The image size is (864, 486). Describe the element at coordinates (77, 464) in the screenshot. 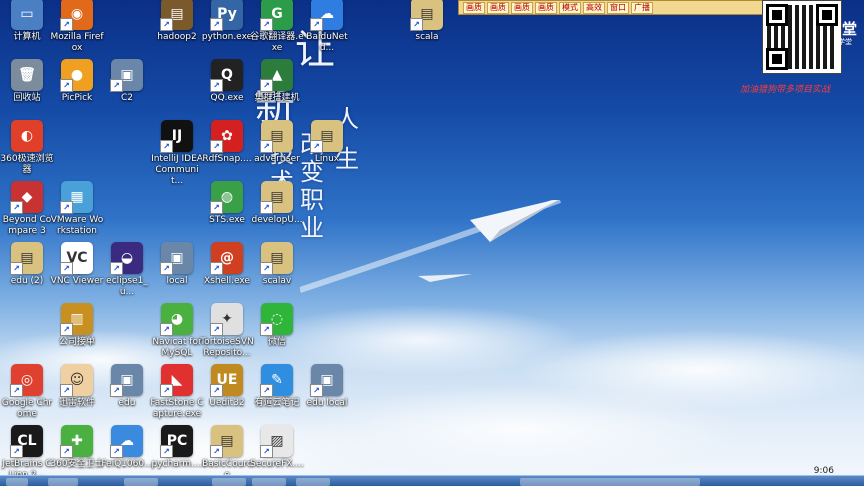

I see `desktop-icon-label: 360安全卫士` at that location.